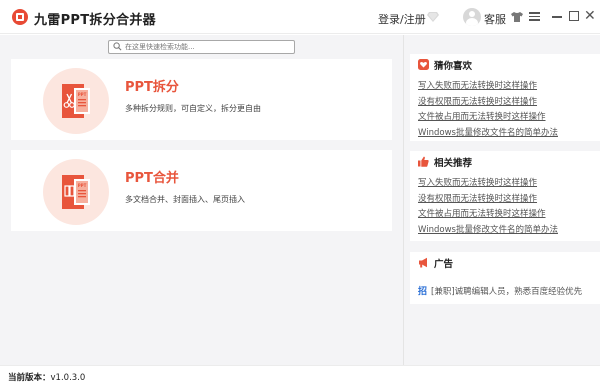  What do you see at coordinates (574, 16) in the screenshot?
I see `maximize-icon` at bounding box center [574, 16].